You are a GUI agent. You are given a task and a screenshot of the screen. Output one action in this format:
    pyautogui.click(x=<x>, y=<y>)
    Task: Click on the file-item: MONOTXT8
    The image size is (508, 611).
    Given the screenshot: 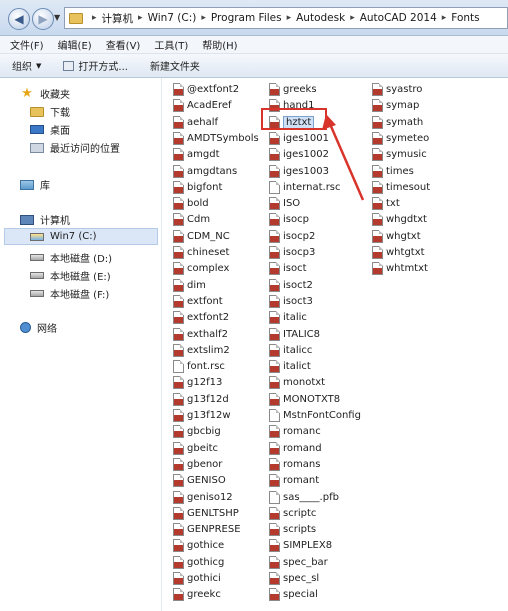 What is the action you would take?
    pyautogui.click(x=304, y=399)
    